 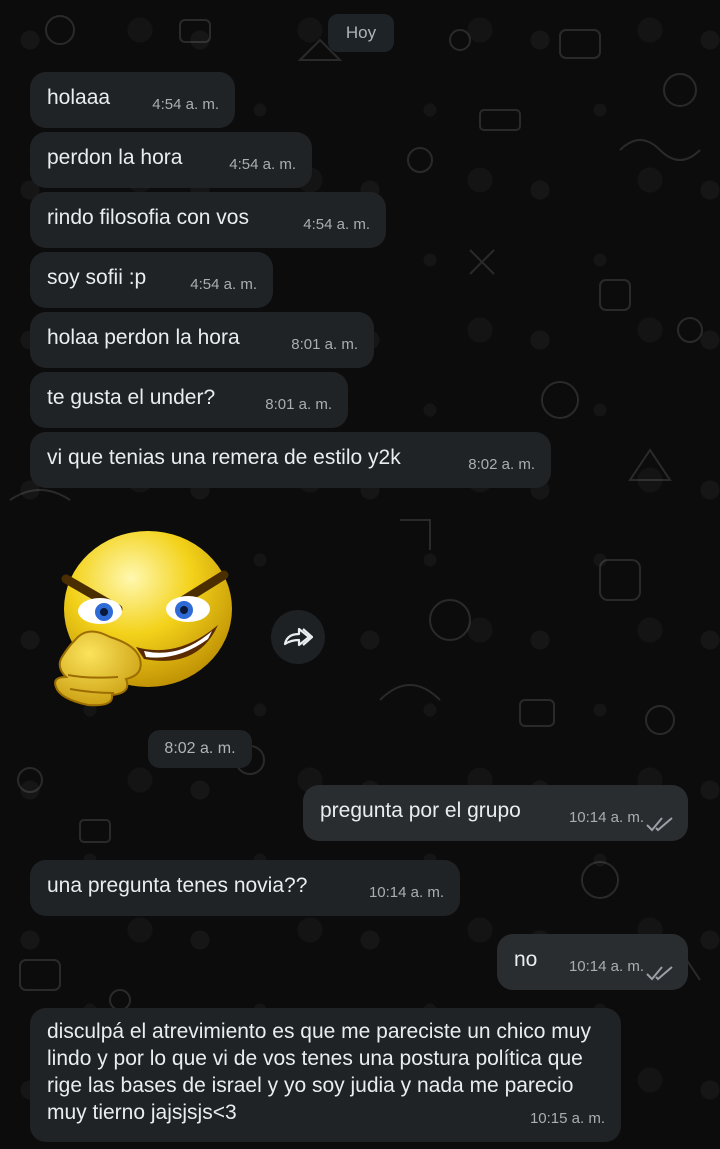 What do you see at coordinates (177, 885) in the screenshot?
I see `message-text: una pregunta tenes novia??` at bounding box center [177, 885].